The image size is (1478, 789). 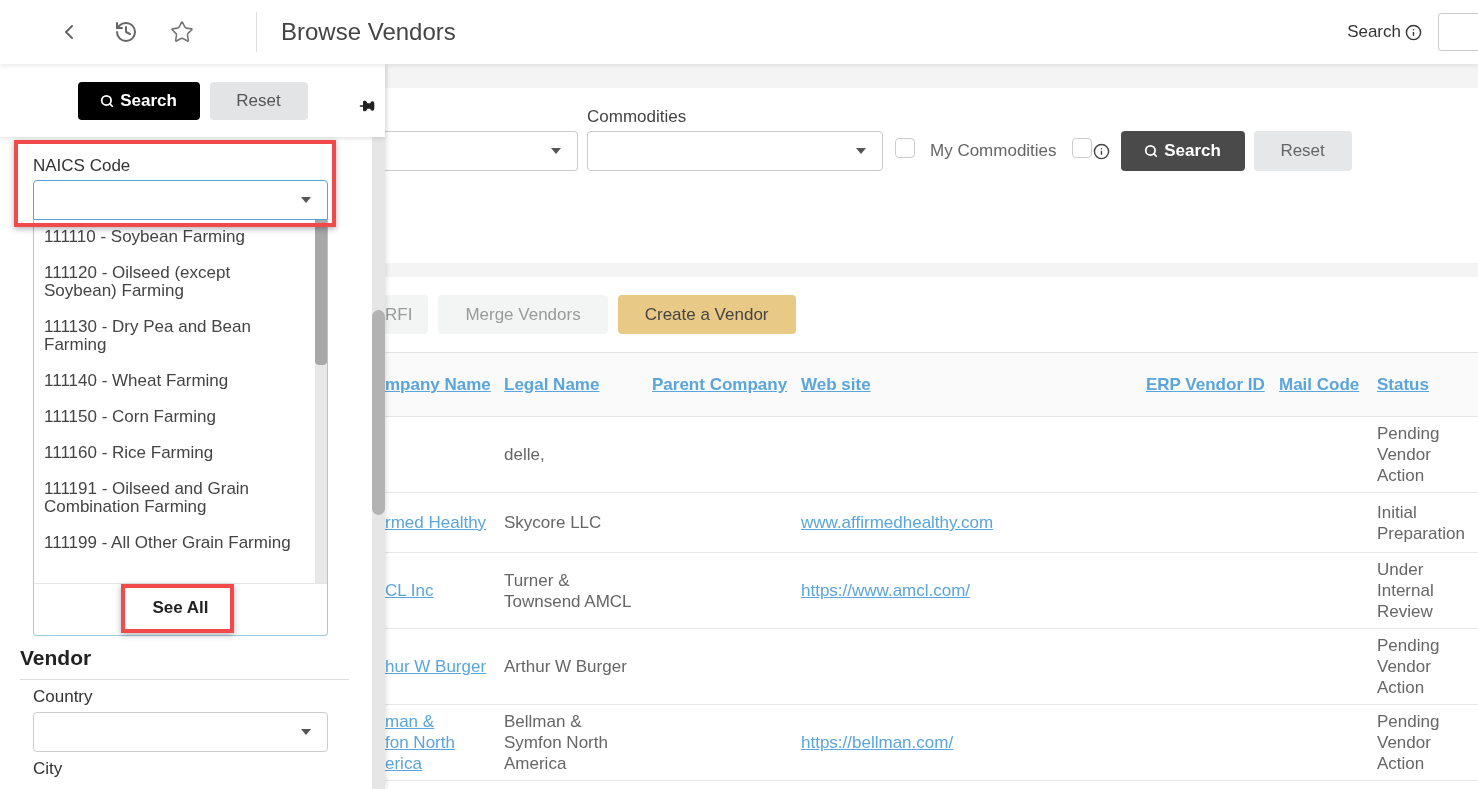 I want to click on table-cell: delle,, so click(x=524, y=454).